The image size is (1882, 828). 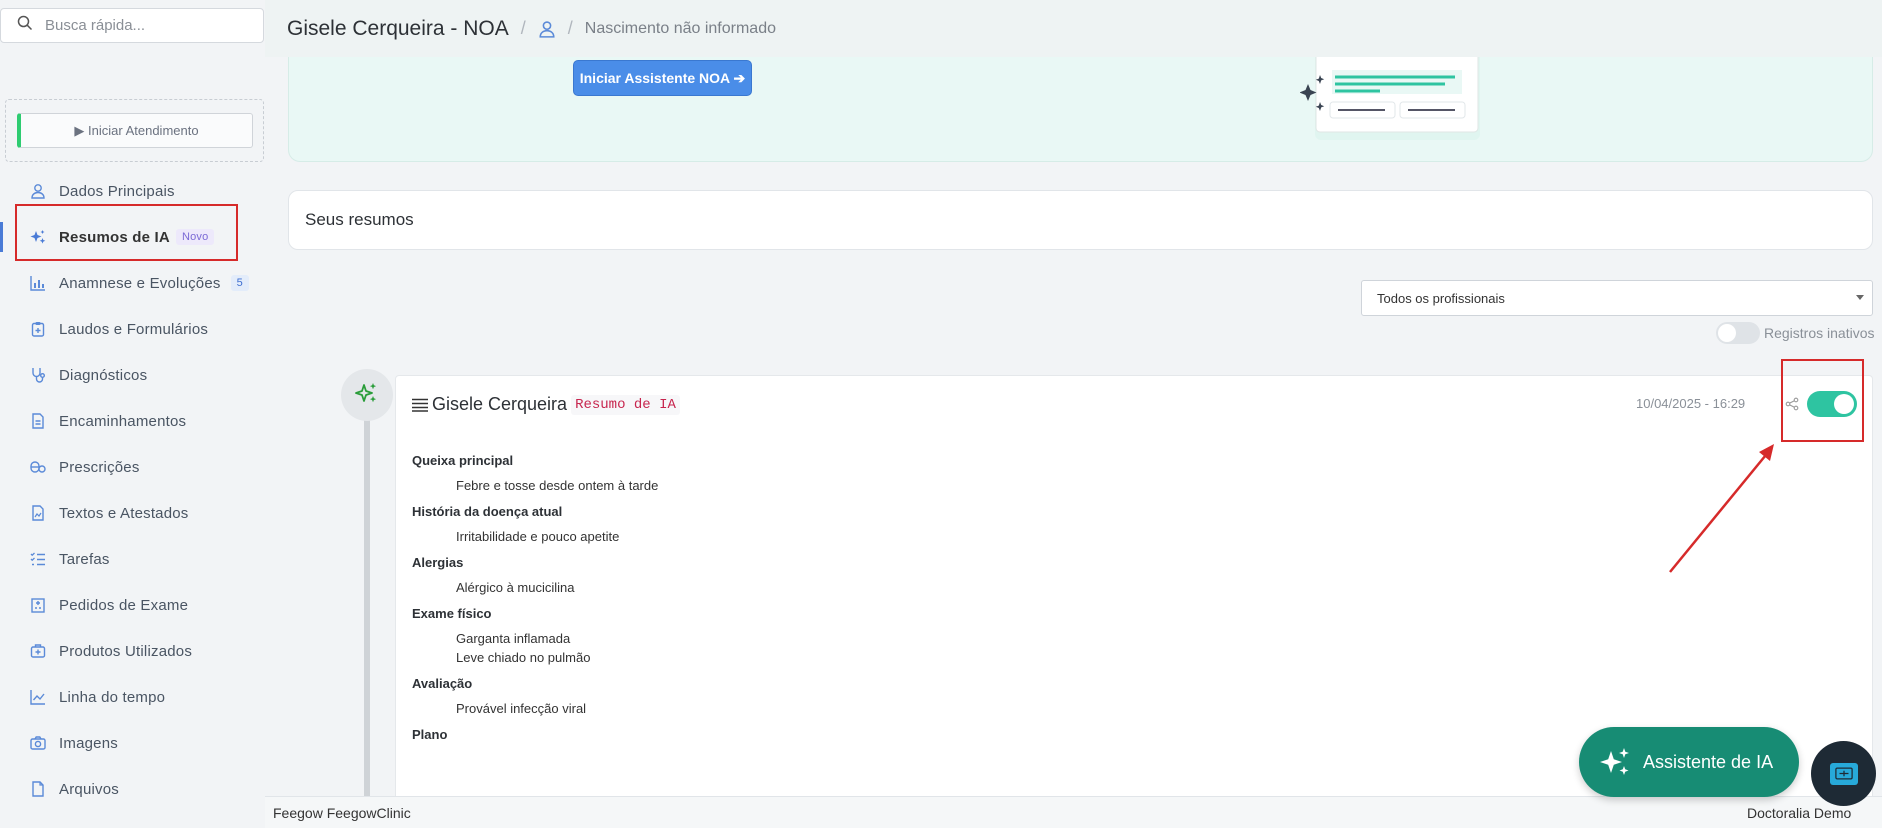 What do you see at coordinates (538, 536) in the screenshot?
I see `section-line: Irritabilidade e pouco apetite` at bounding box center [538, 536].